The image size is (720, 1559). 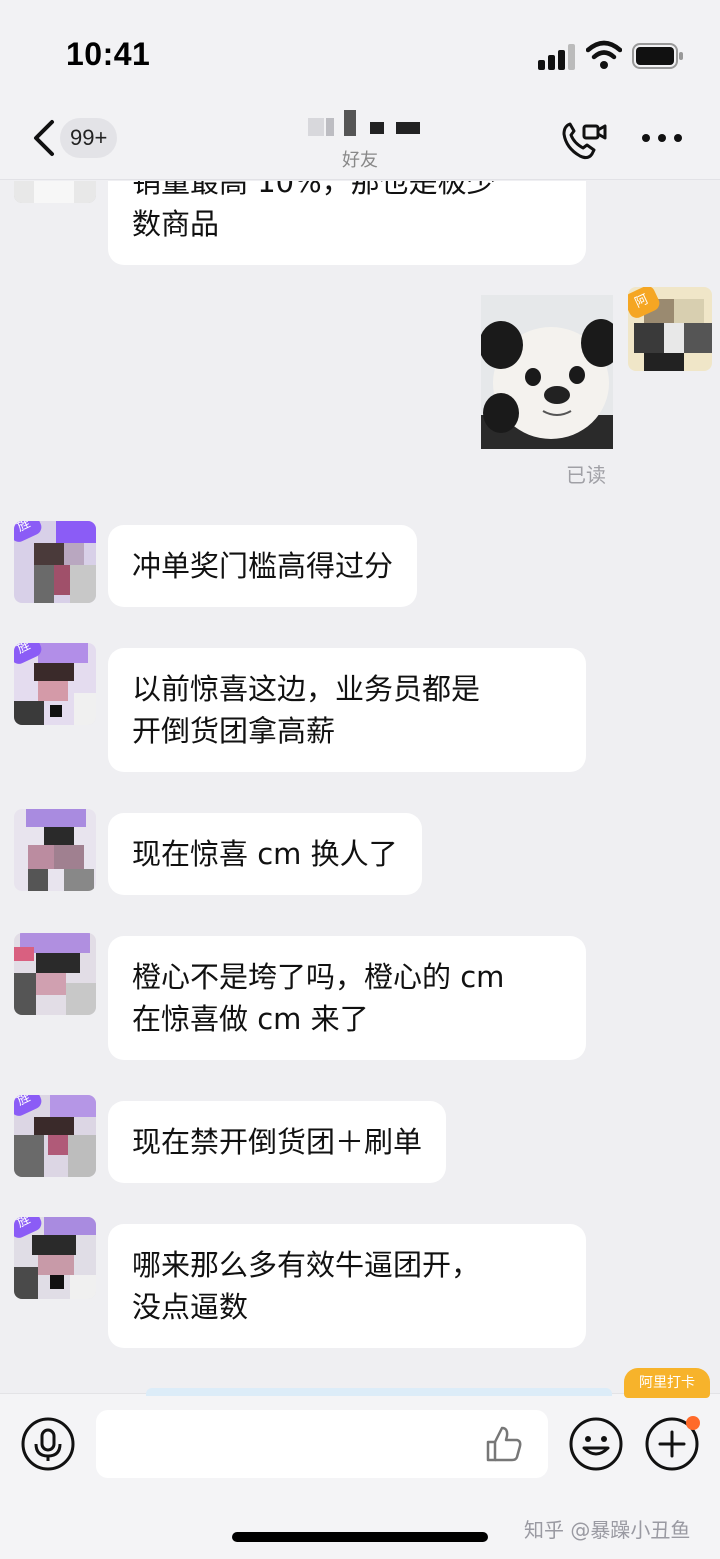 I want to click on contact-relation-label: 好友, so click(x=360, y=160).